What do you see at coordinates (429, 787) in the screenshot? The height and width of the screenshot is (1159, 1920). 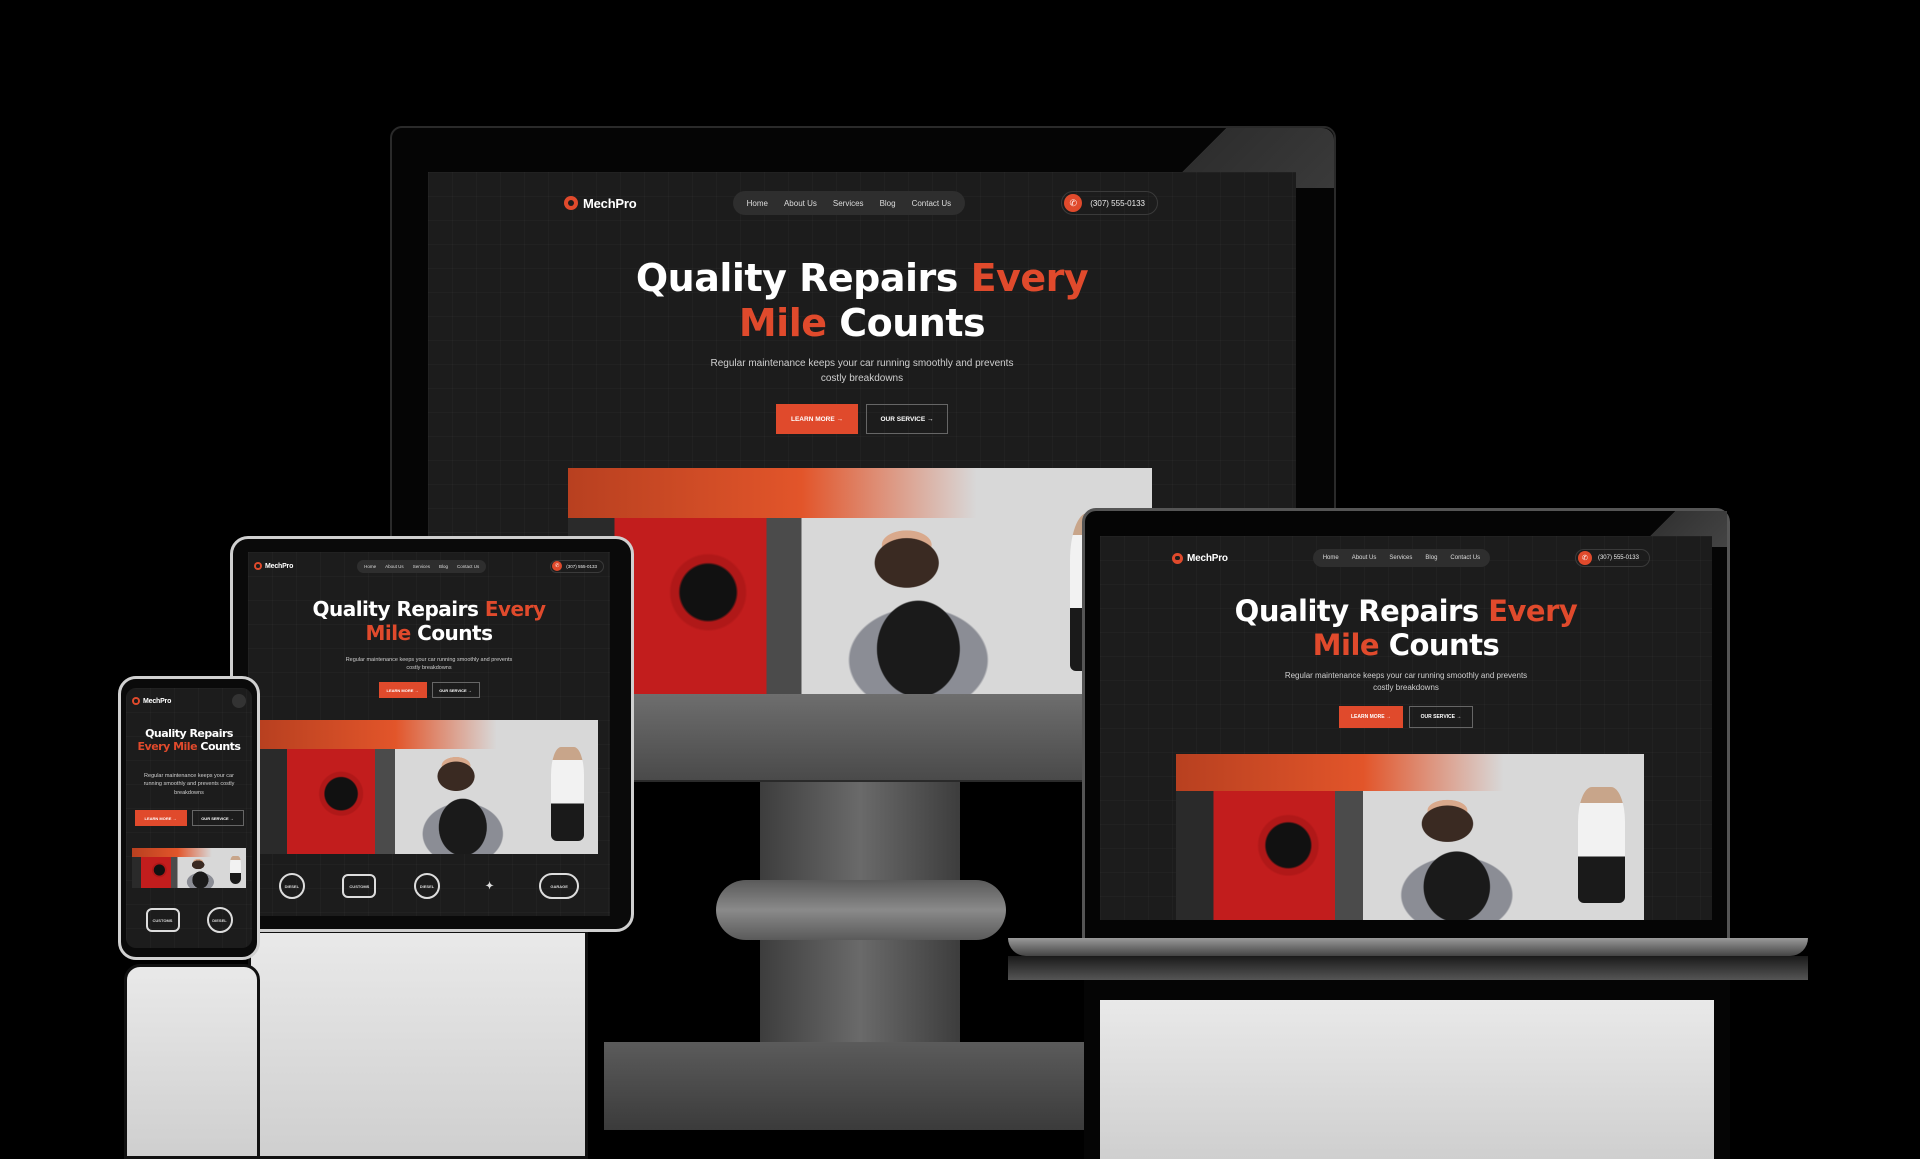 I see `tablet-hero-photo` at bounding box center [429, 787].